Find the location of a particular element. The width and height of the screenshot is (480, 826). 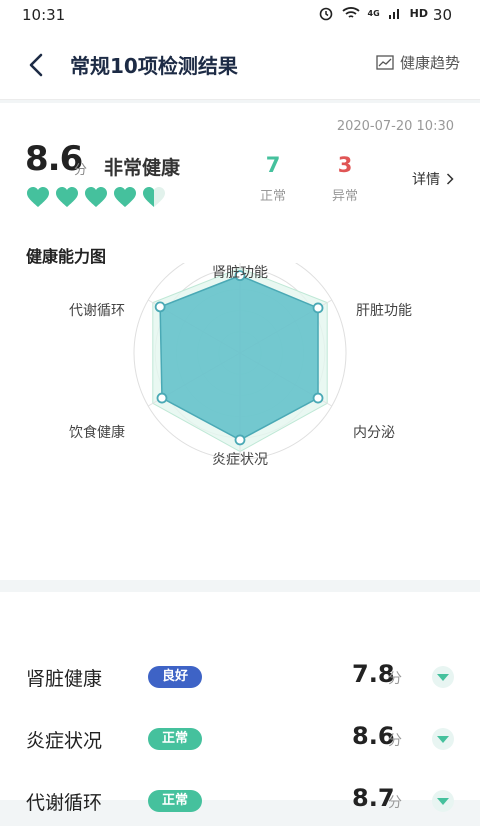

status-badge: 良好 is located at coordinates (175, 677).